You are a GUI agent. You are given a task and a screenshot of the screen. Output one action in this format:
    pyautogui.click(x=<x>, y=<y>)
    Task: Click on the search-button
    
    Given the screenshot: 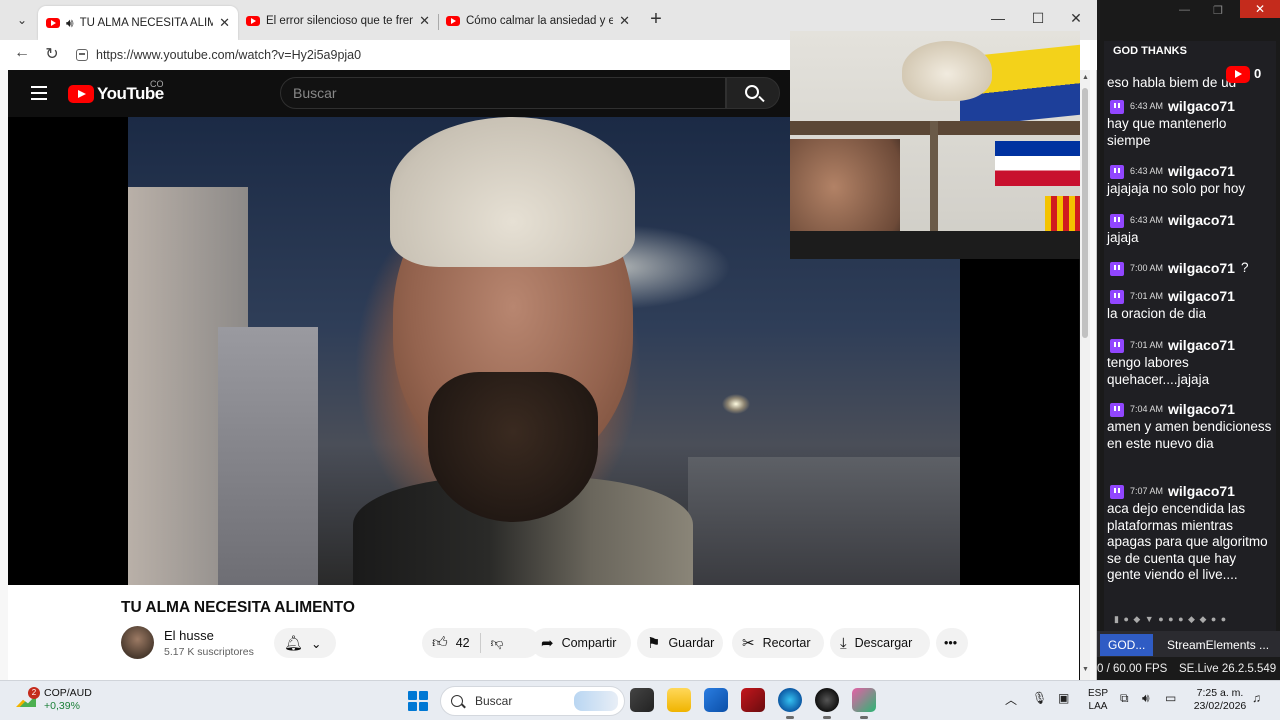 What is the action you would take?
    pyautogui.click(x=753, y=93)
    